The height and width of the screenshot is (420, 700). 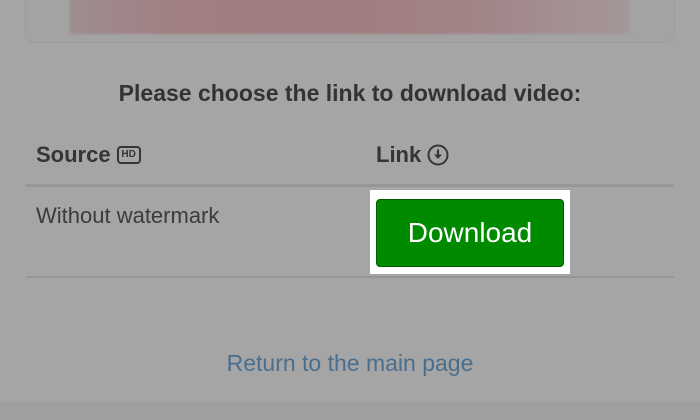 I want to click on download-button-highlight: Download, so click(x=470, y=232).